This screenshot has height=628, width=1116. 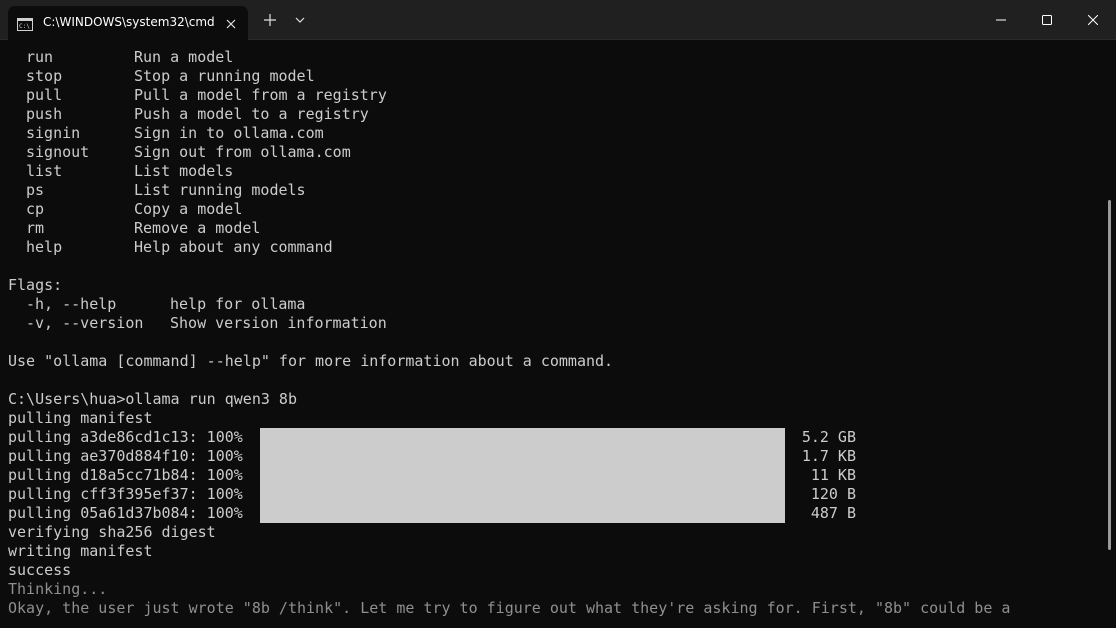 What do you see at coordinates (833, 513) in the screenshot?
I see `pull-size: 487 B` at bounding box center [833, 513].